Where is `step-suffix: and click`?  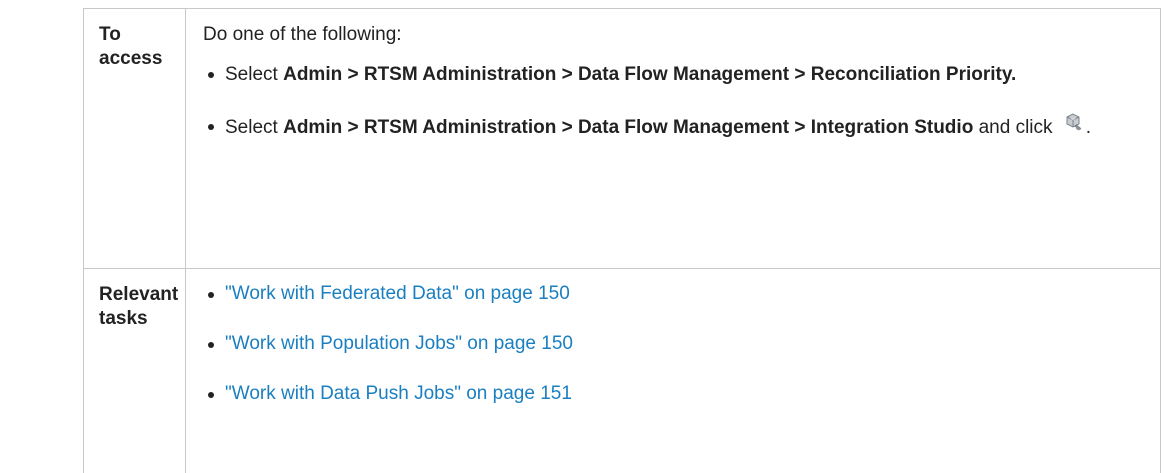
step-suffix: and click is located at coordinates (1015, 127).